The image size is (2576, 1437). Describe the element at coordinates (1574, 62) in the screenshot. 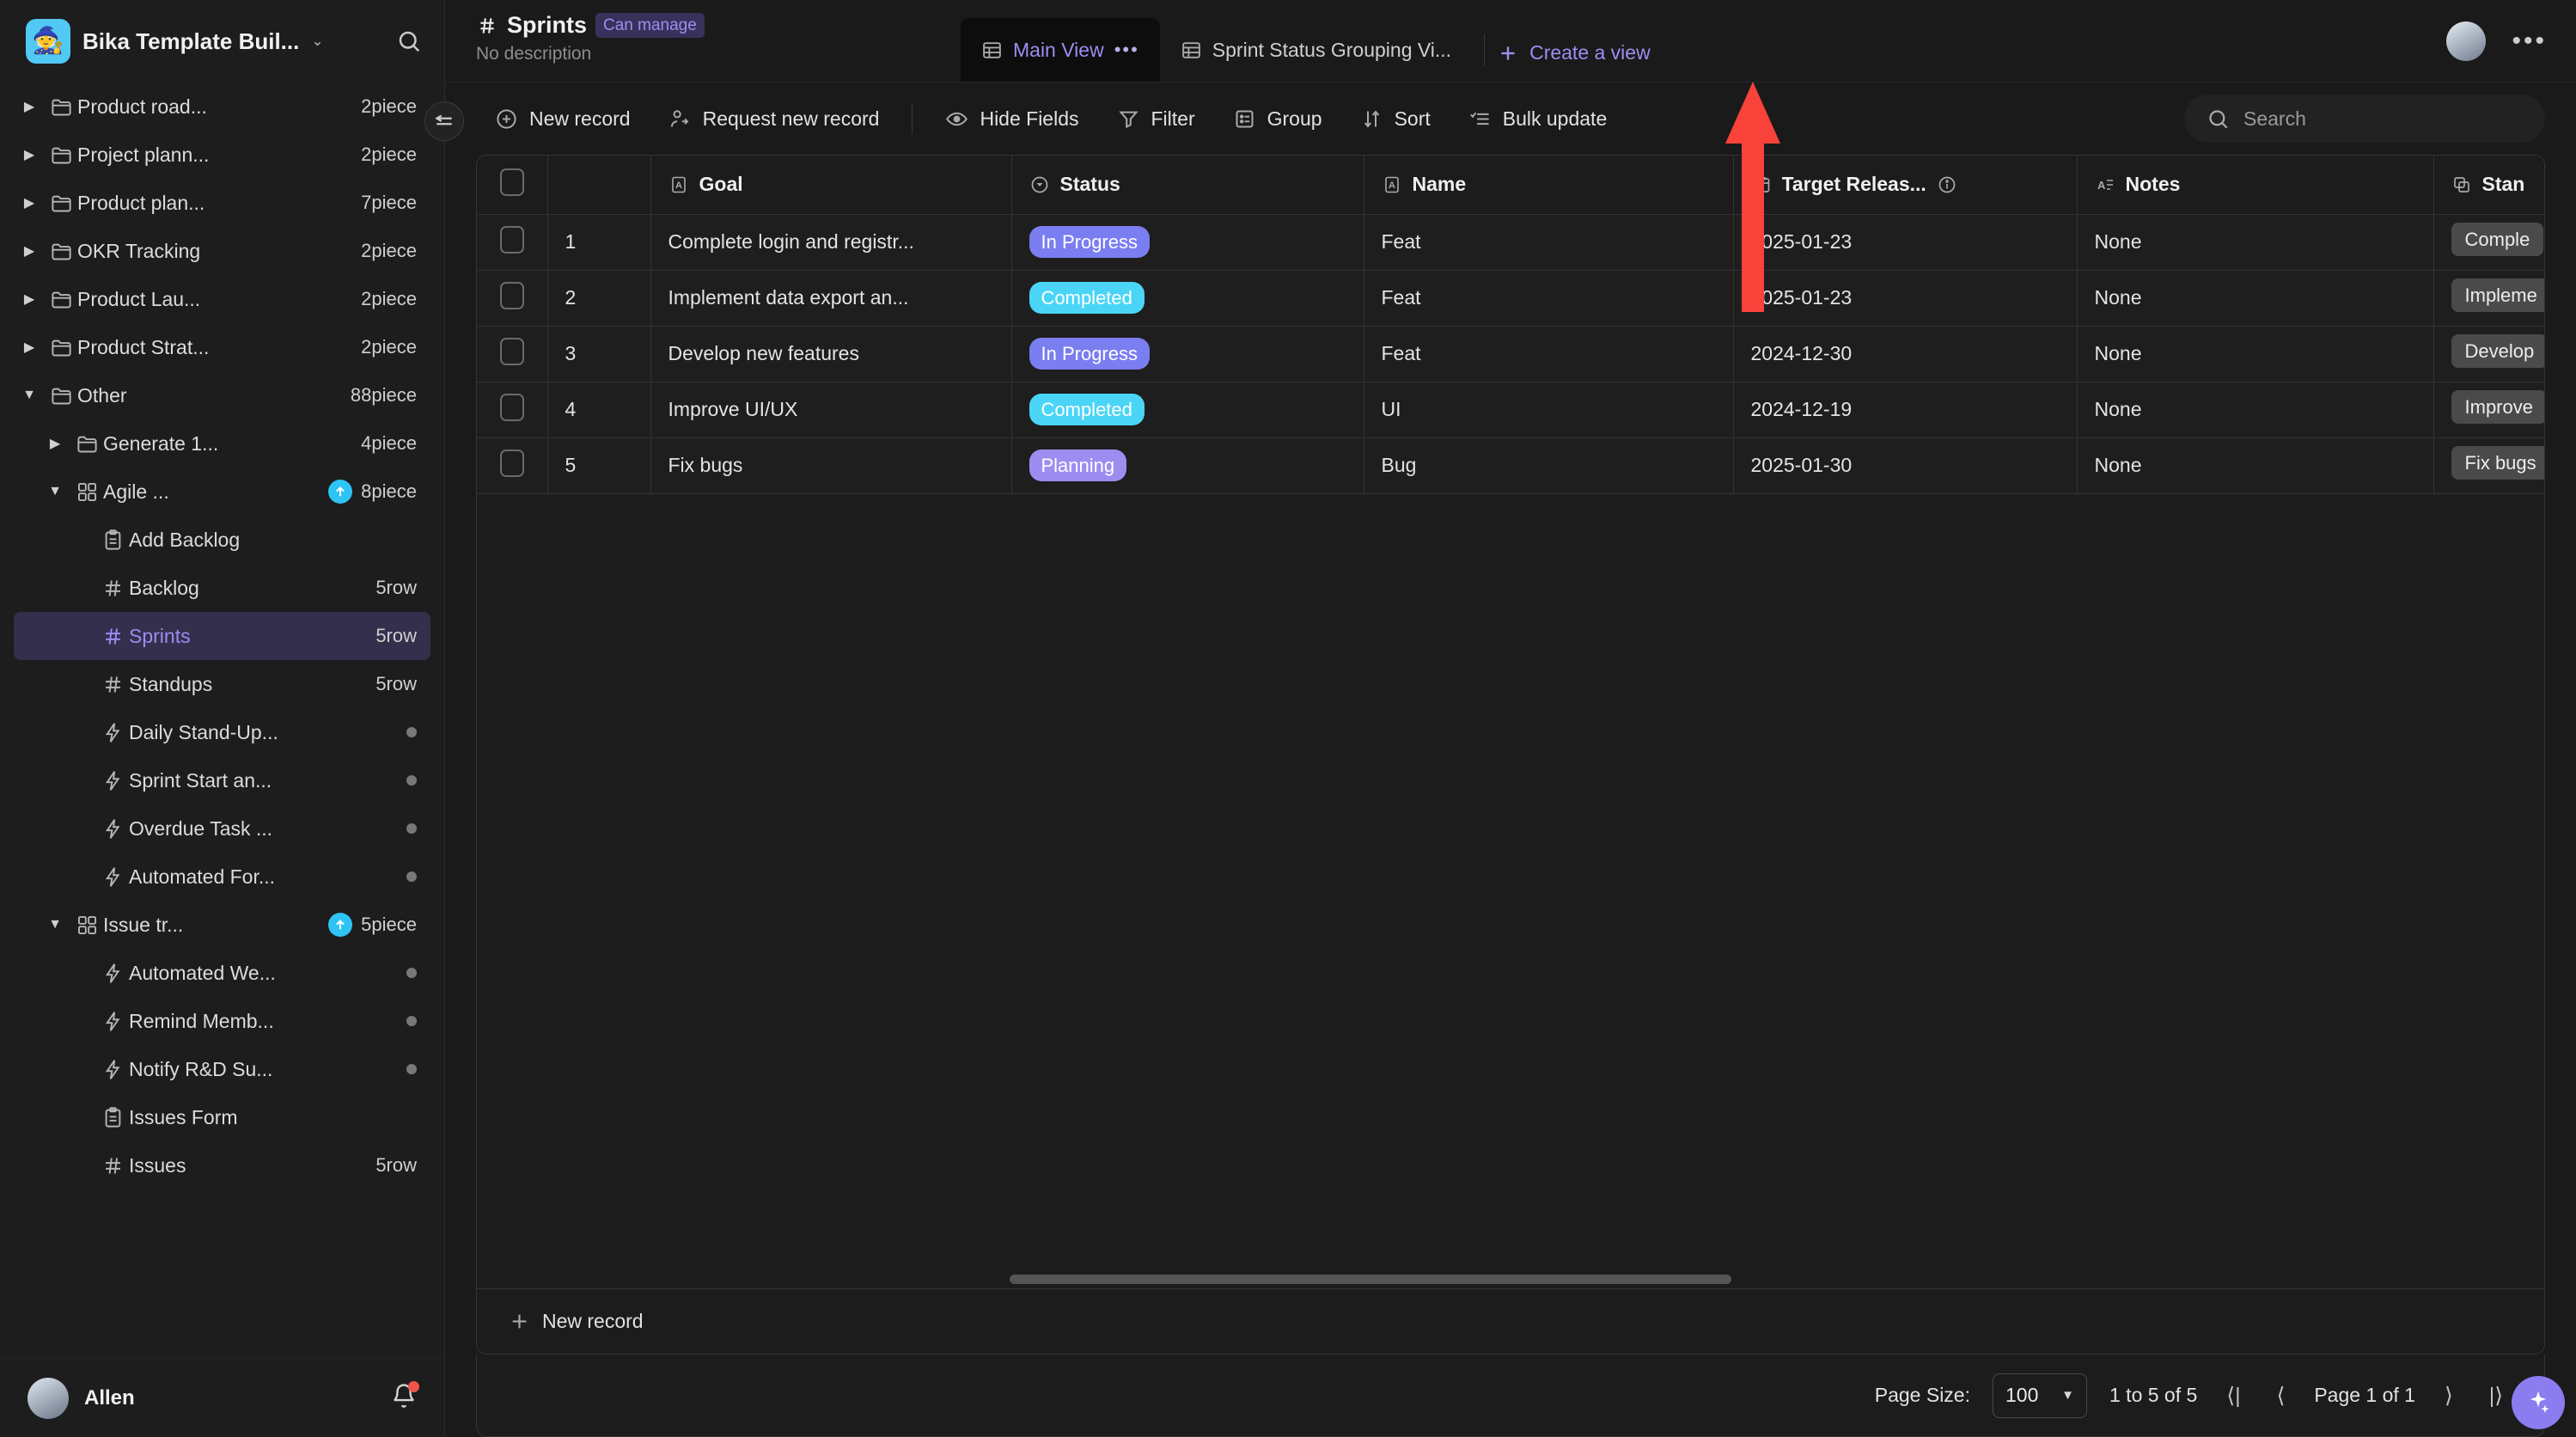

I see `create-view-button: Create a view` at that location.